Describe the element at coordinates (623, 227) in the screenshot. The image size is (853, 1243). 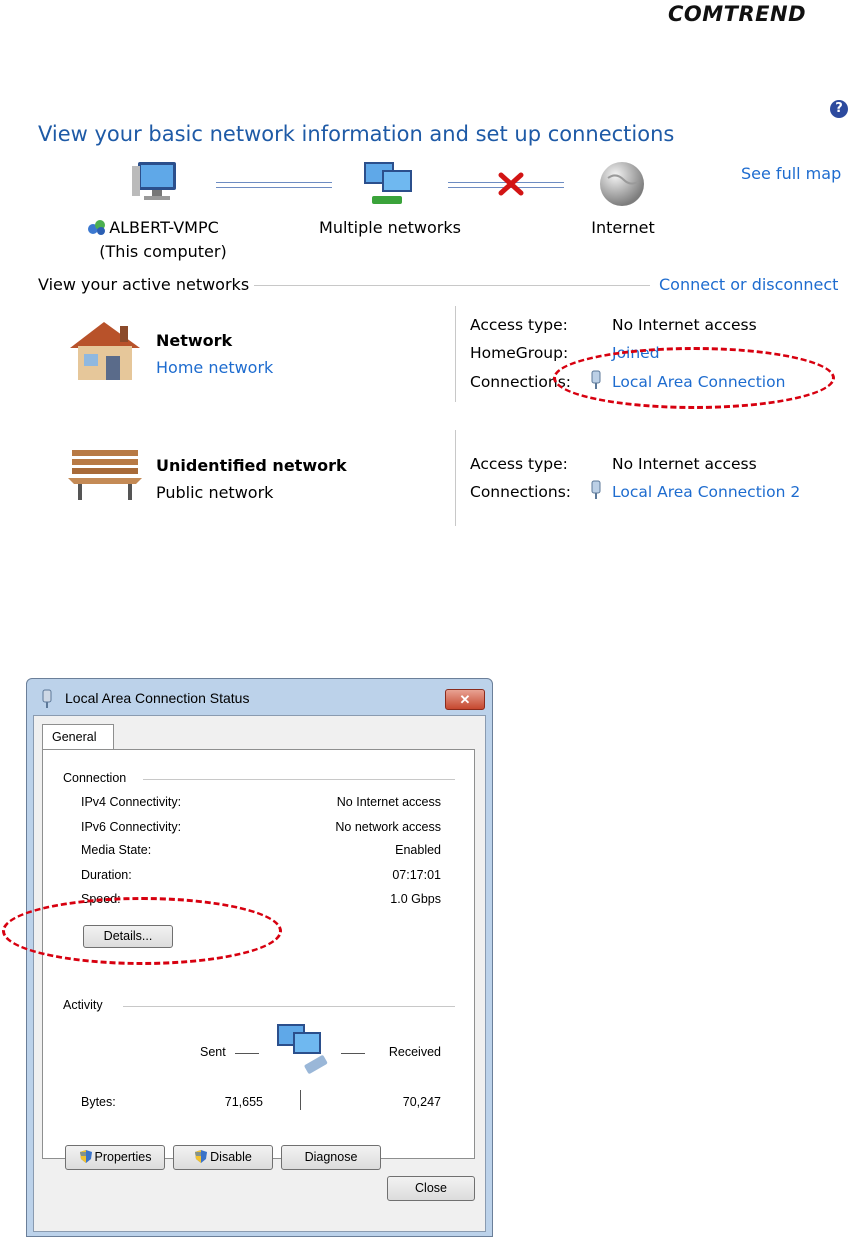
I see `internet-label: Internet` at that location.